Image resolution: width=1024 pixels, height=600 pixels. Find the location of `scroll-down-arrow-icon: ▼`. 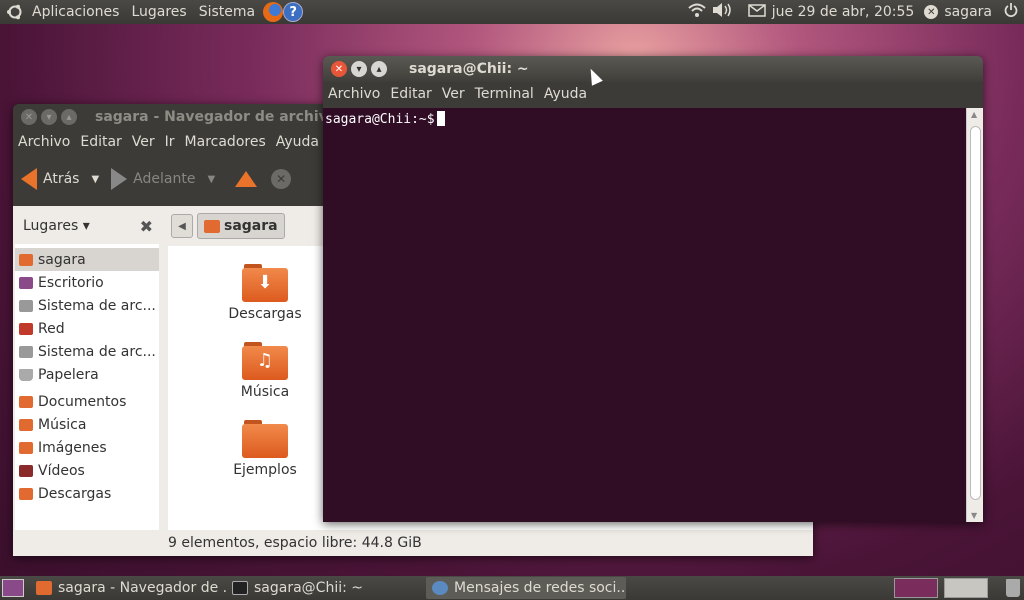

scroll-down-arrow-icon: ▼ is located at coordinates (974, 515).